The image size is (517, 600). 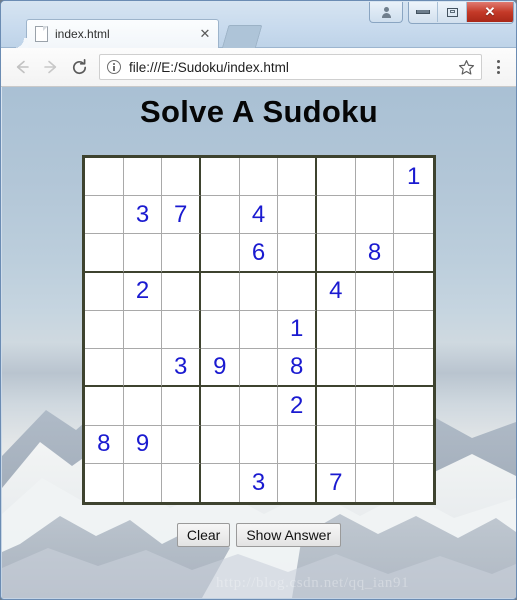 I want to click on sudoku-cell-r7c9, so click(x=413, y=406).